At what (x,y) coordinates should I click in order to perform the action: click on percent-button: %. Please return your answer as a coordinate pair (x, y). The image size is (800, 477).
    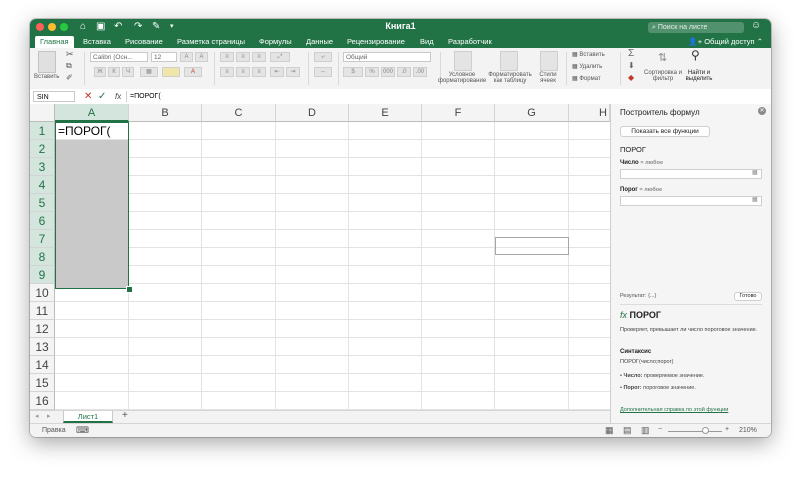
    Looking at the image, I should click on (372, 72).